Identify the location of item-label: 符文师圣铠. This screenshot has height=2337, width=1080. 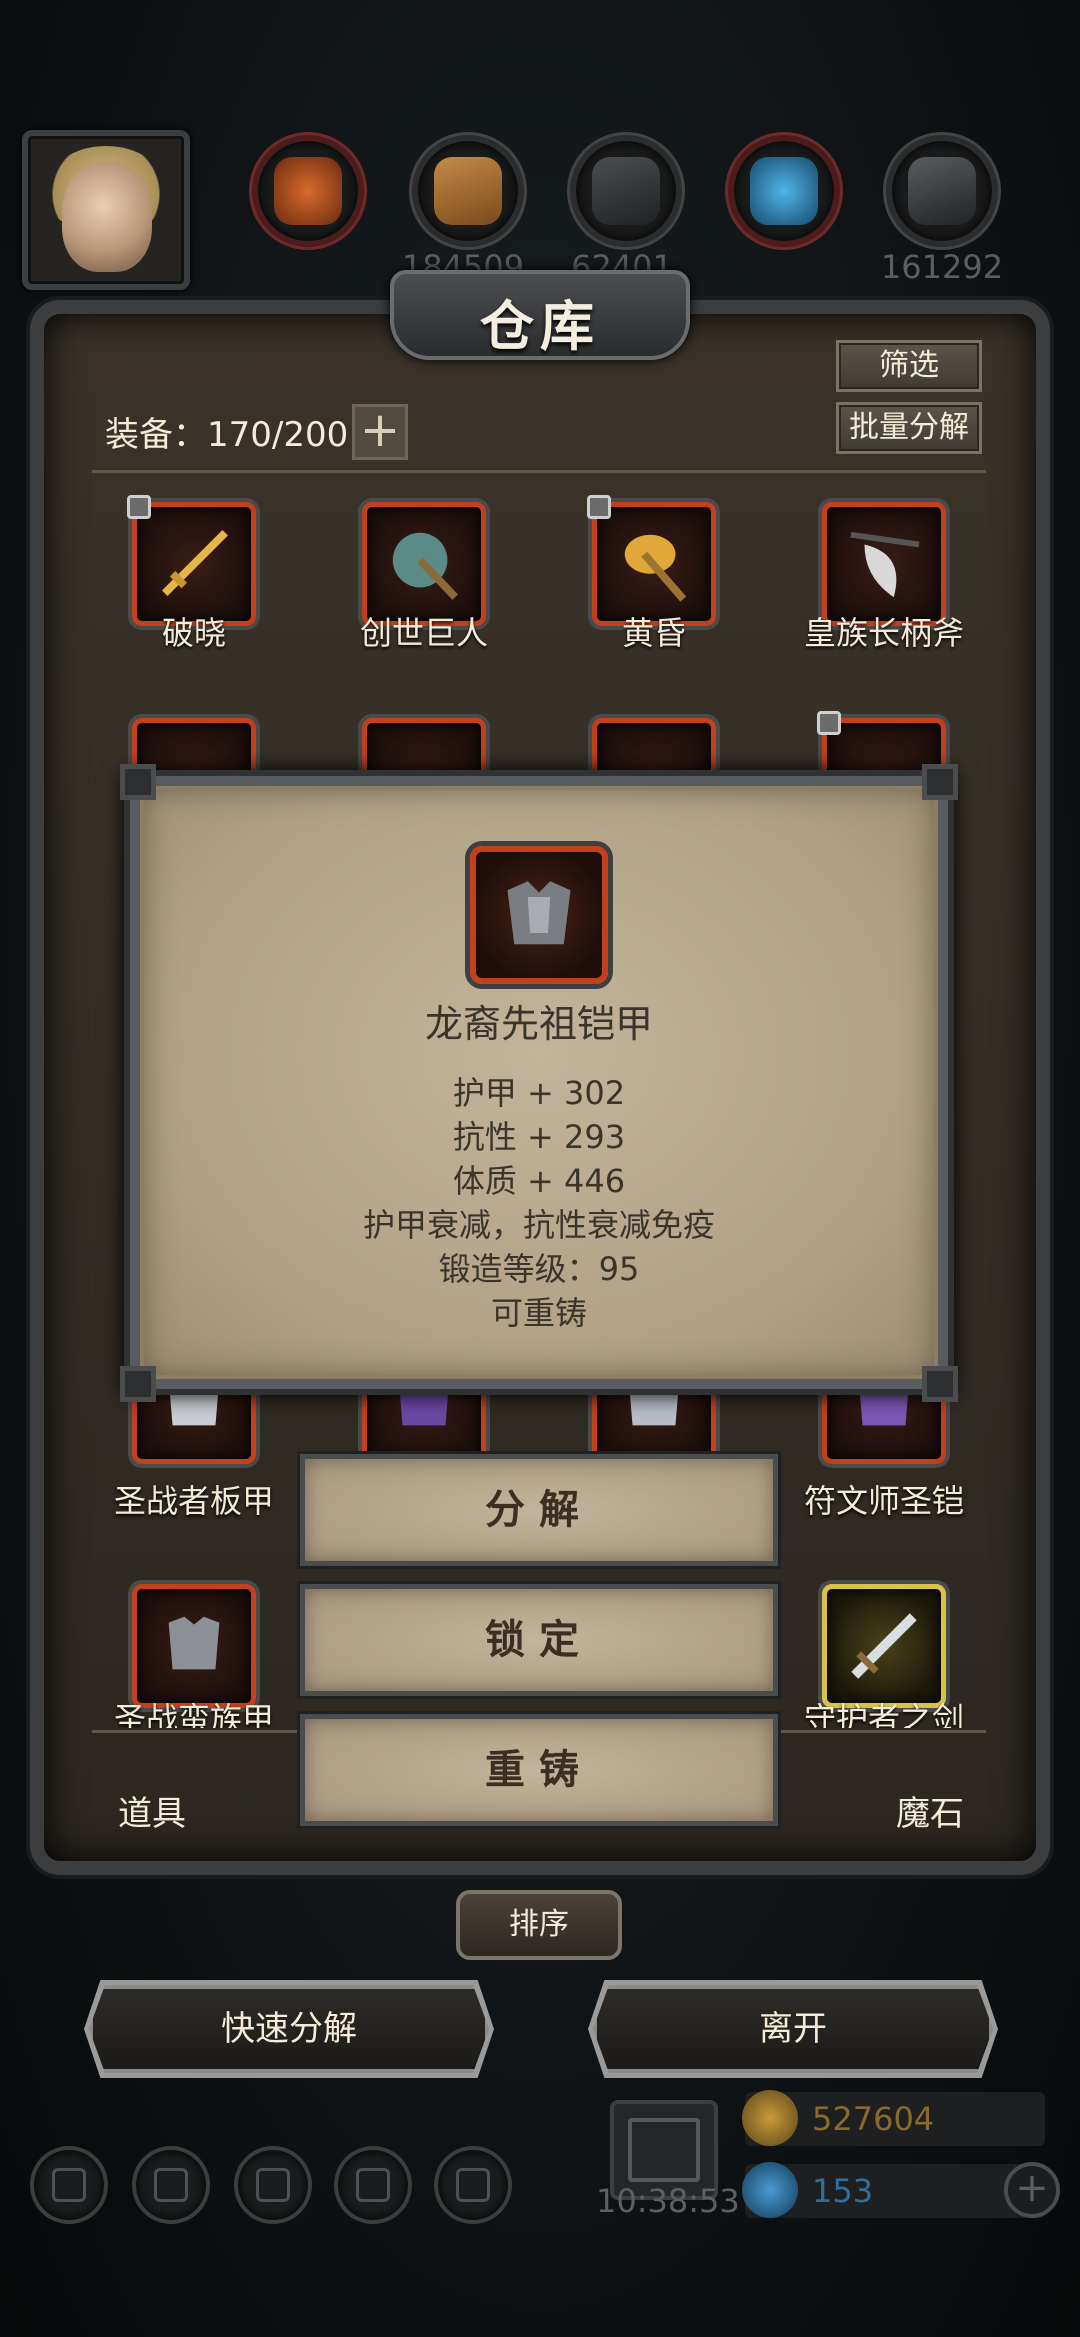
(883, 1501).